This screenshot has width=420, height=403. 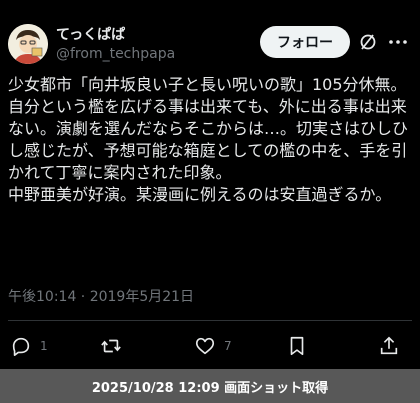 I want to click on bookmark-icon, so click(x=297, y=346).